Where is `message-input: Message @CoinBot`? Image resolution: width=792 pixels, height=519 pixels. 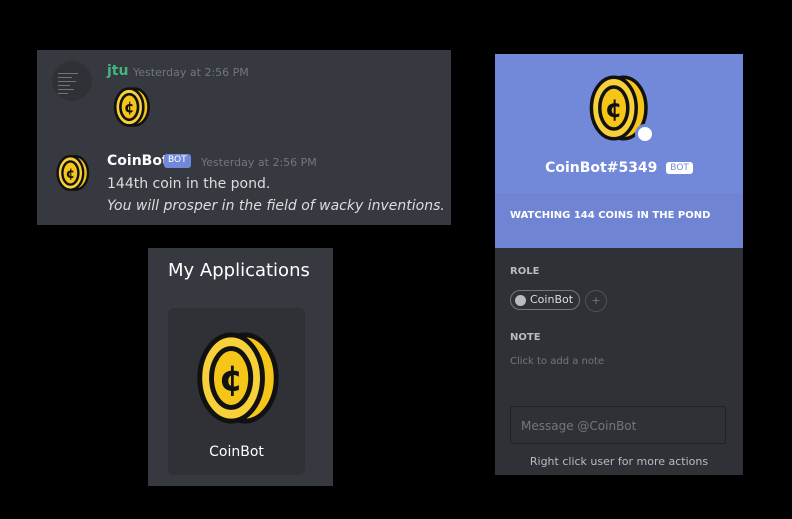 message-input: Message @CoinBot is located at coordinates (618, 425).